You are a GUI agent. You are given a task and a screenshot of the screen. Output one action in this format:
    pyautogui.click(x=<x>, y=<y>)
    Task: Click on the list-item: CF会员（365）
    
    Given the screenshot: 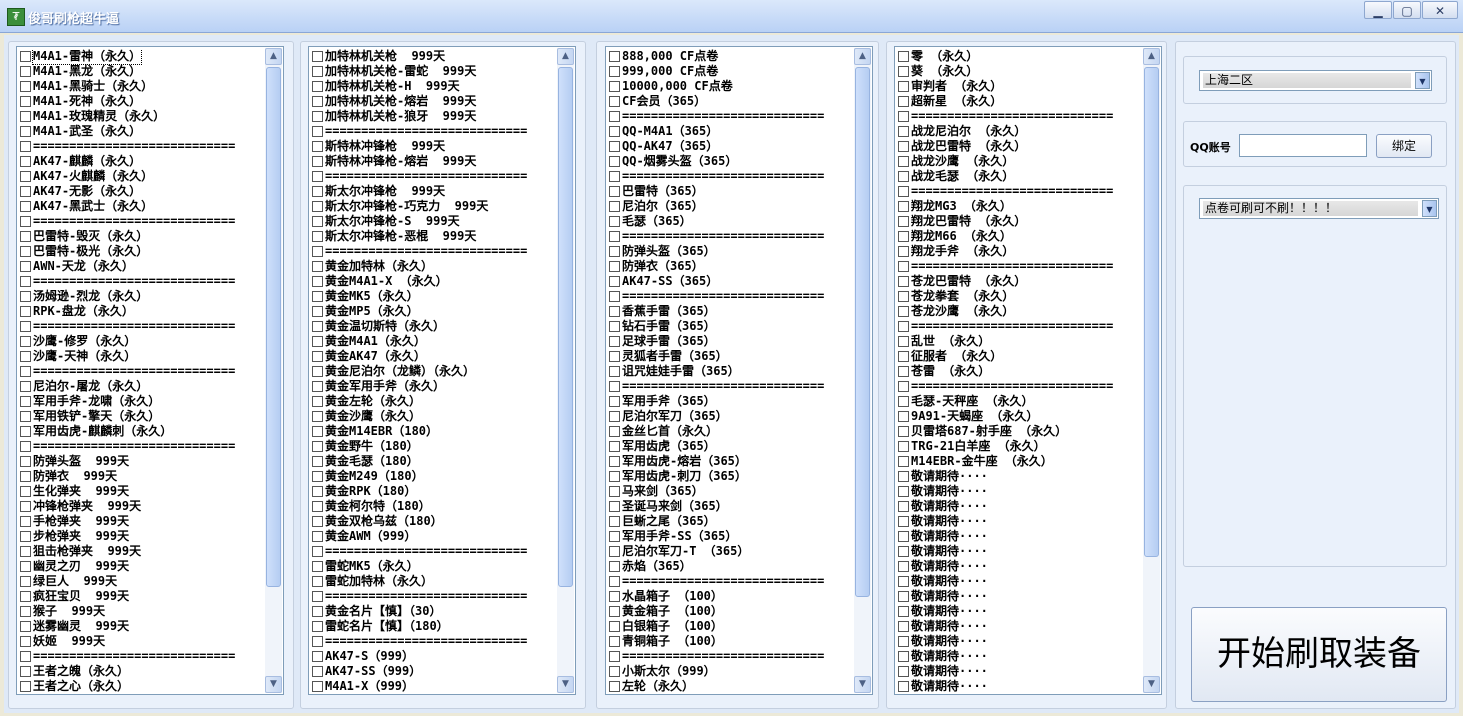 What is the action you would take?
    pyautogui.click(x=730, y=101)
    